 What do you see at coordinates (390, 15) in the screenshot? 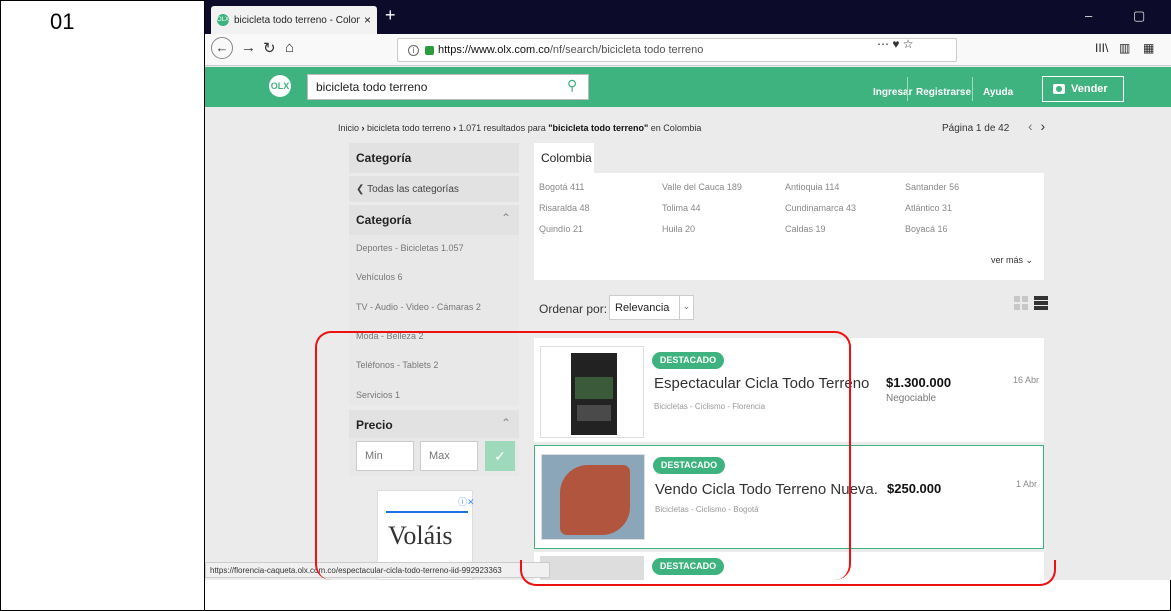
I see `new-tab-button: +` at bounding box center [390, 15].